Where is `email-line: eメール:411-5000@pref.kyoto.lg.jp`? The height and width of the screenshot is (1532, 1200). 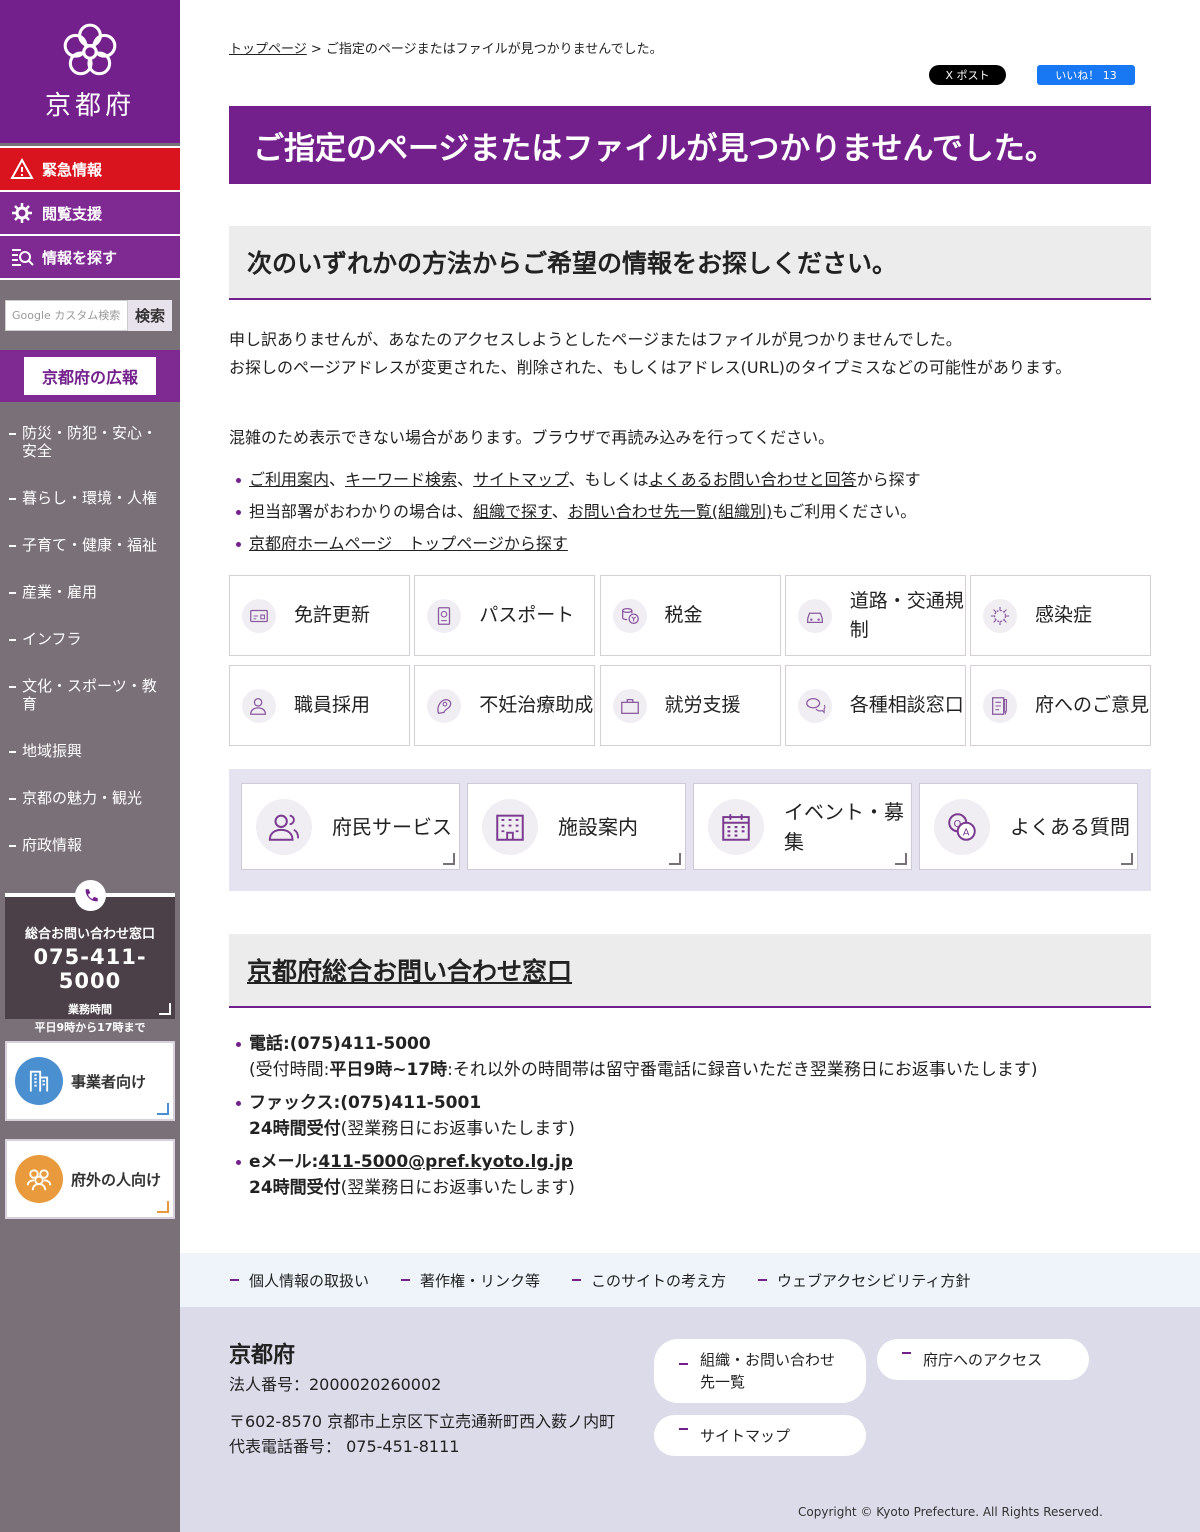 email-line: eメール:411-5000@pref.kyoto.lg.jp is located at coordinates (643, 1162).